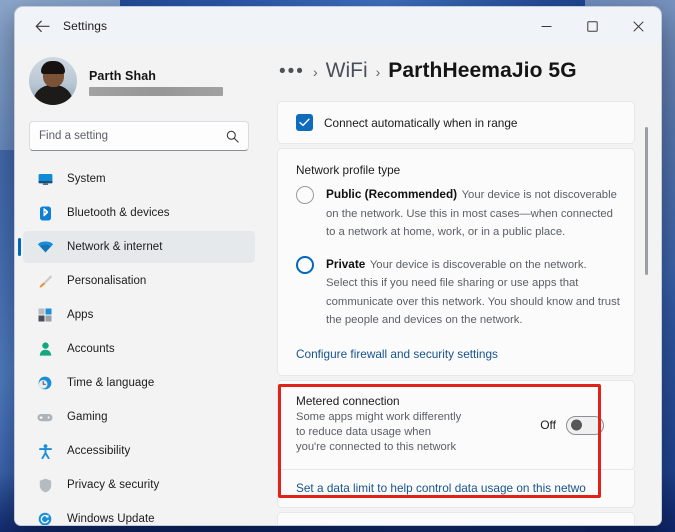 The height and width of the screenshot is (532, 675). I want to click on avatar, so click(53, 81).